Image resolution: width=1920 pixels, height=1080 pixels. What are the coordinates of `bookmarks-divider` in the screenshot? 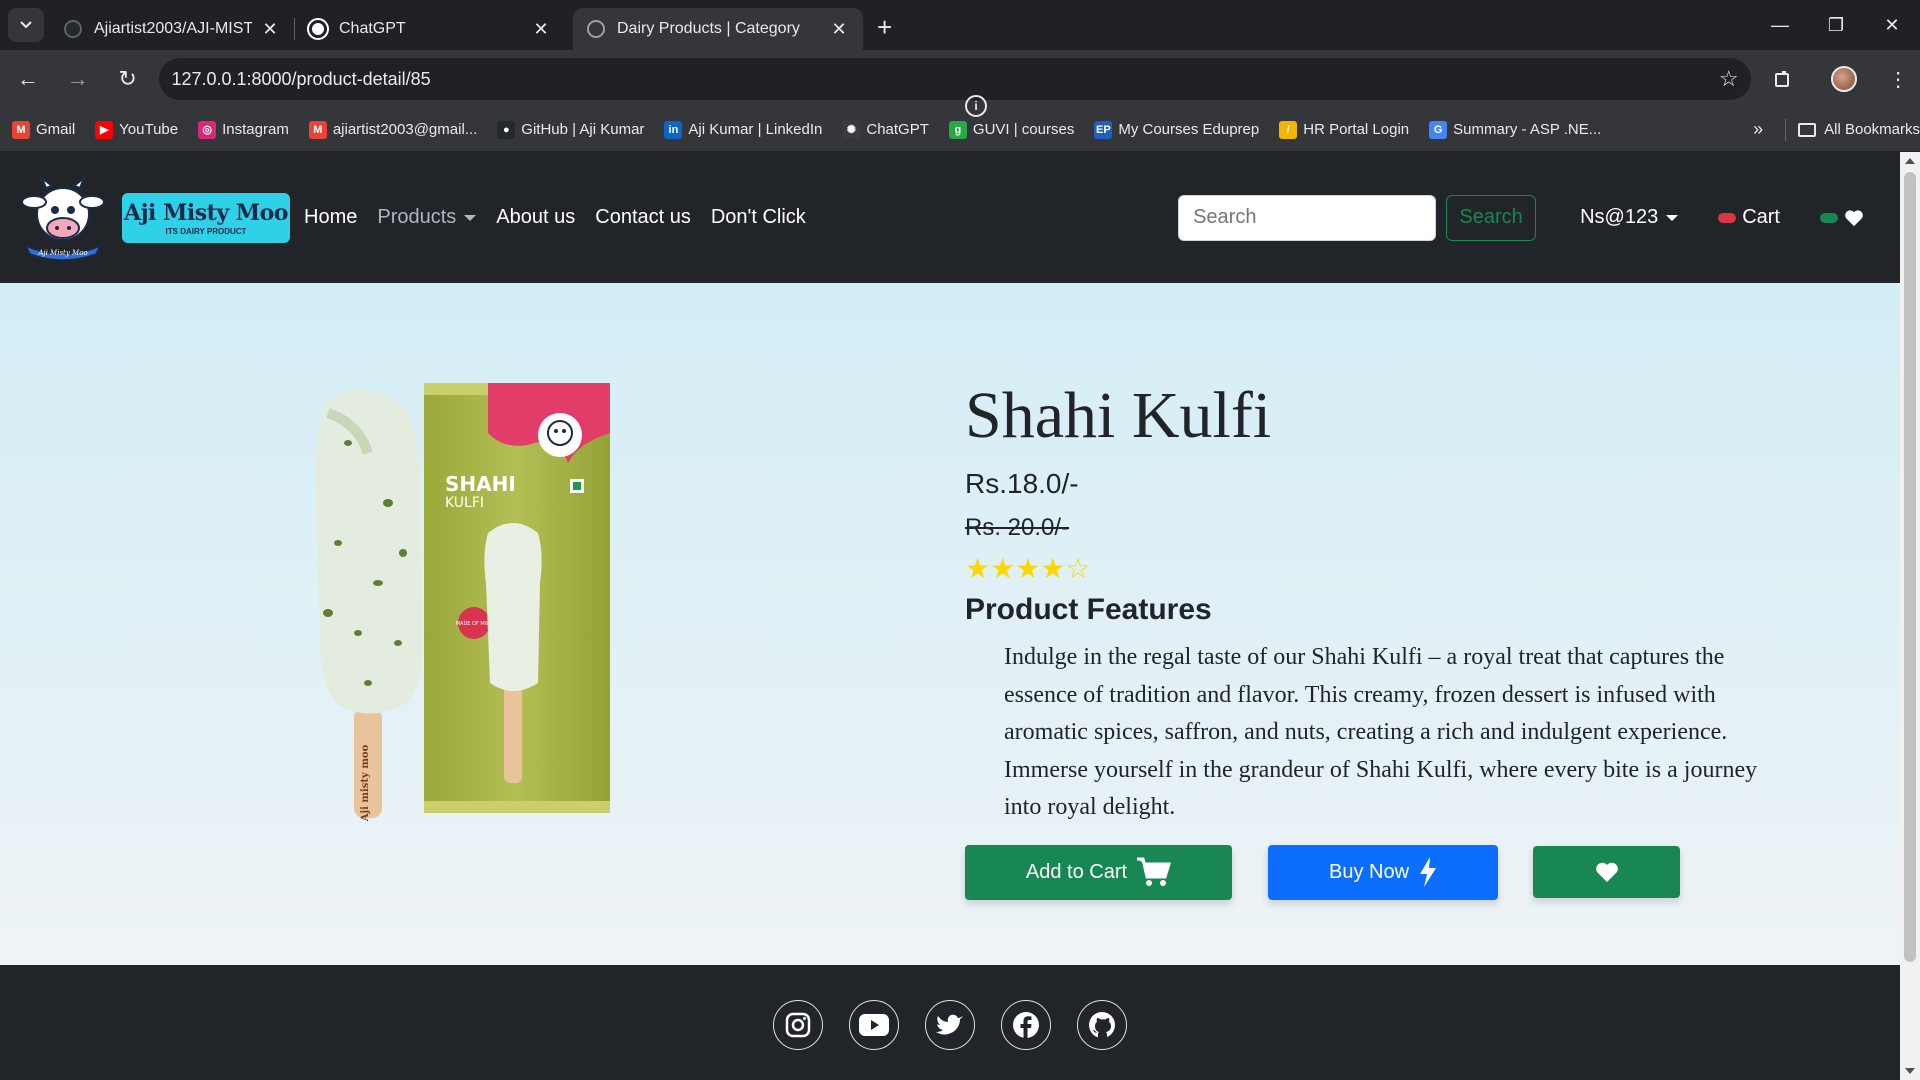 It's located at (1786, 129).